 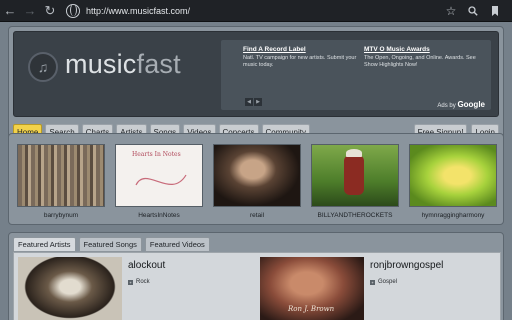 I want to click on artist-card: hymnraggingharmony, so click(x=453, y=181).